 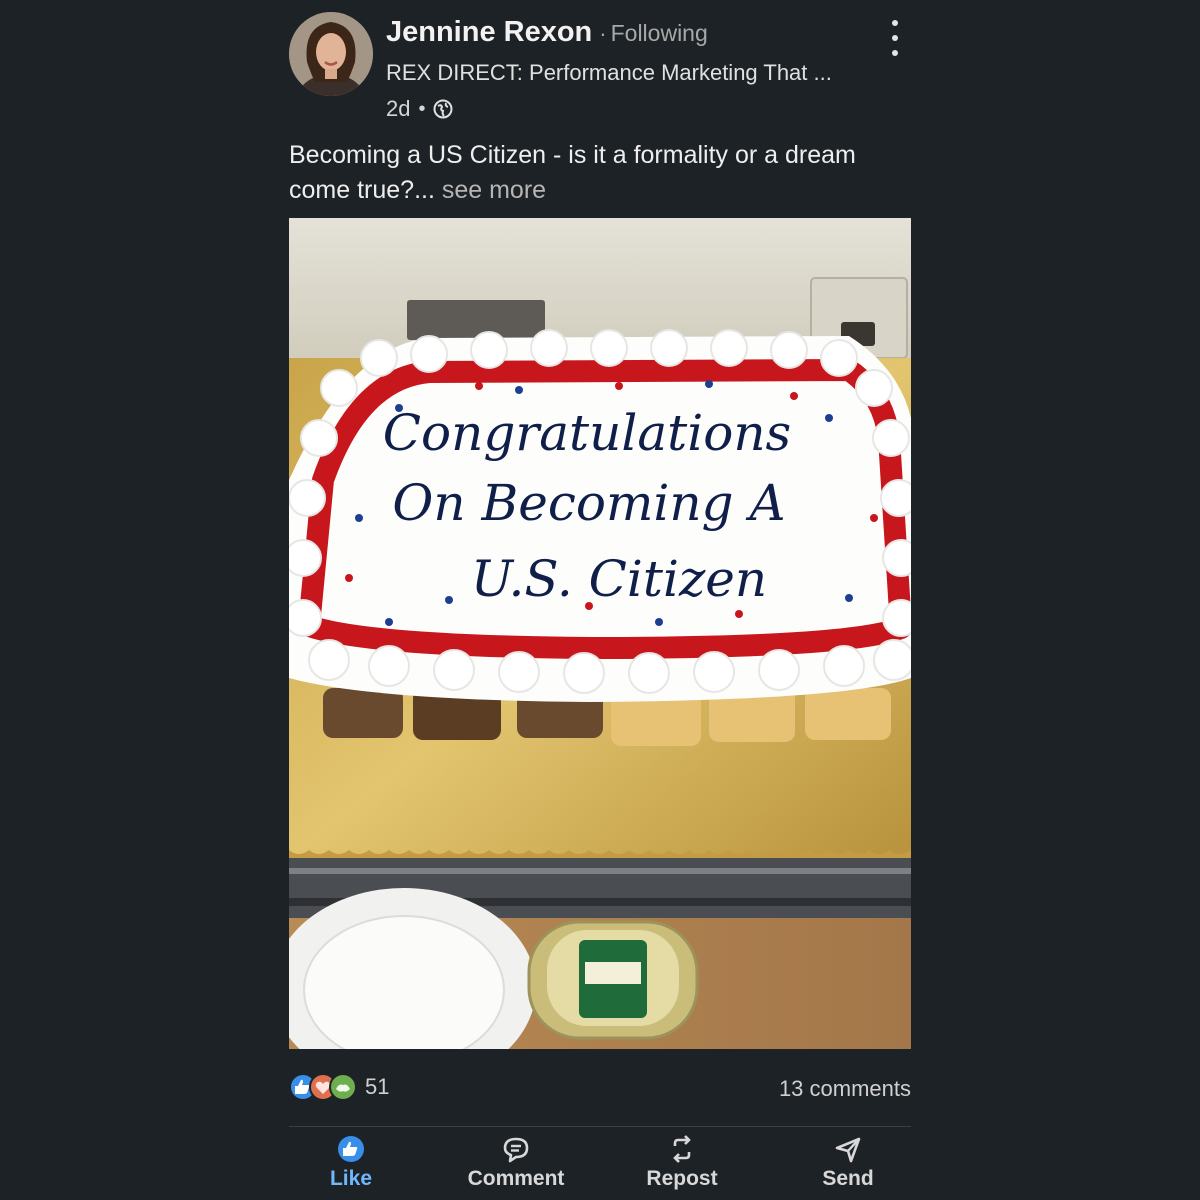 What do you see at coordinates (516, 1165) in the screenshot?
I see `comment-button: Comment` at bounding box center [516, 1165].